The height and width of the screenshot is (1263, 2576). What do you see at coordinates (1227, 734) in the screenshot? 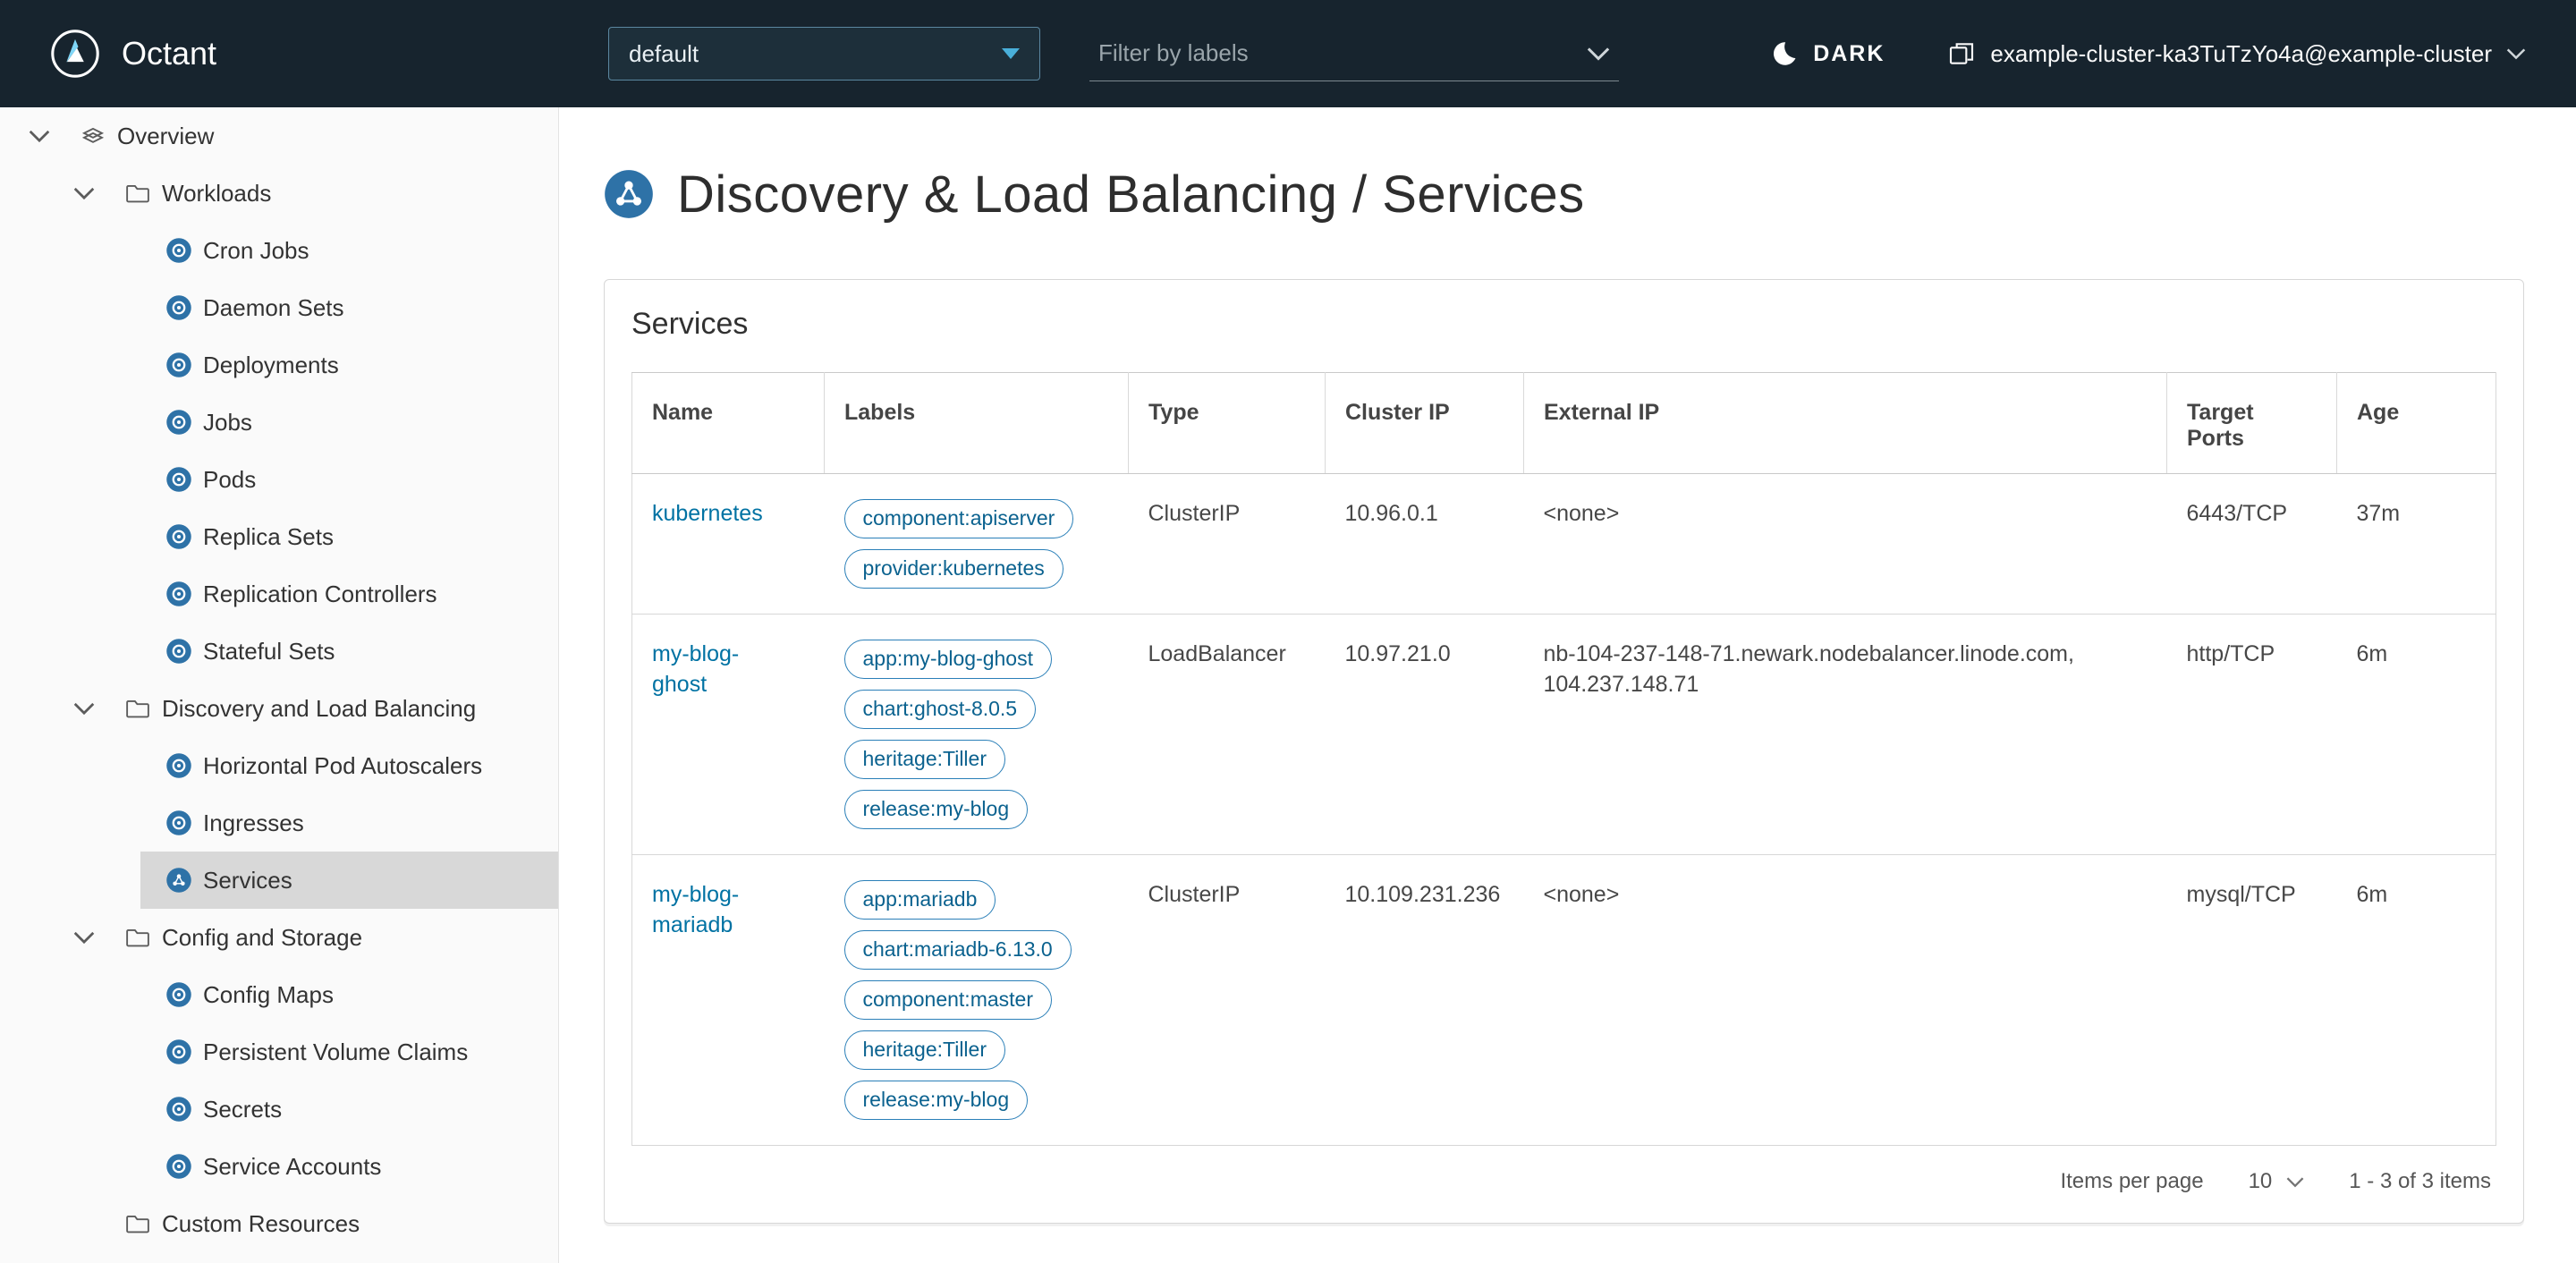
I see `cell-type: LoadBalancer` at bounding box center [1227, 734].